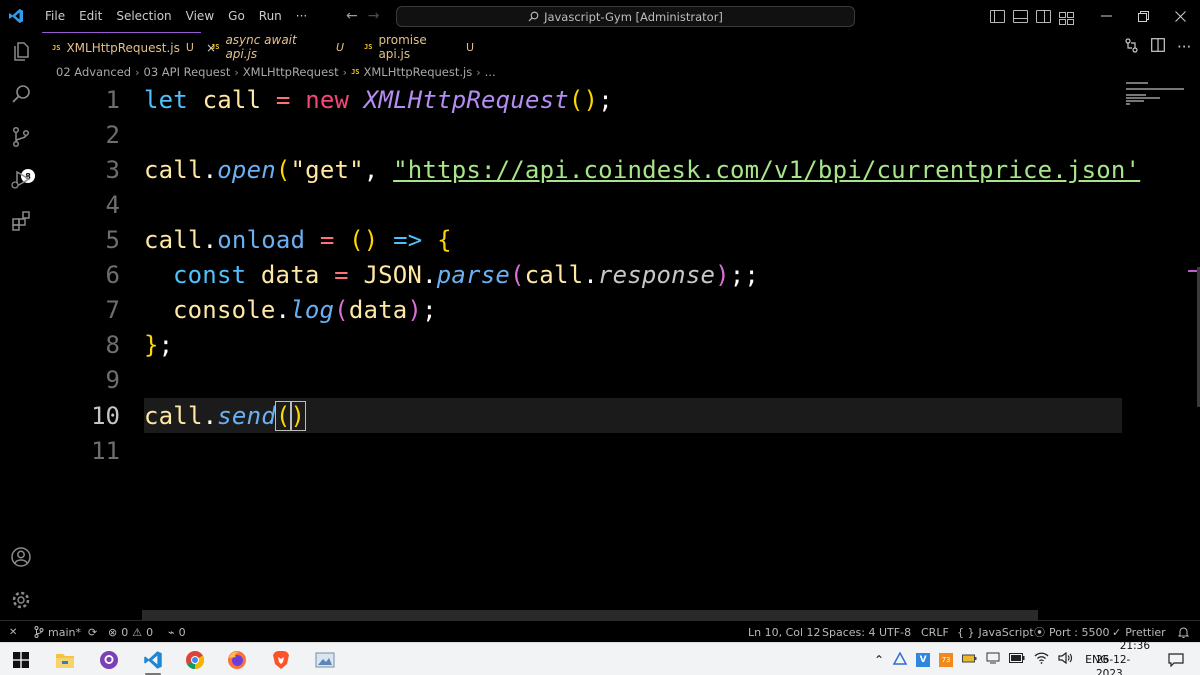  What do you see at coordinates (590, 615) in the screenshot?
I see `horizontal-scrollbar` at bounding box center [590, 615].